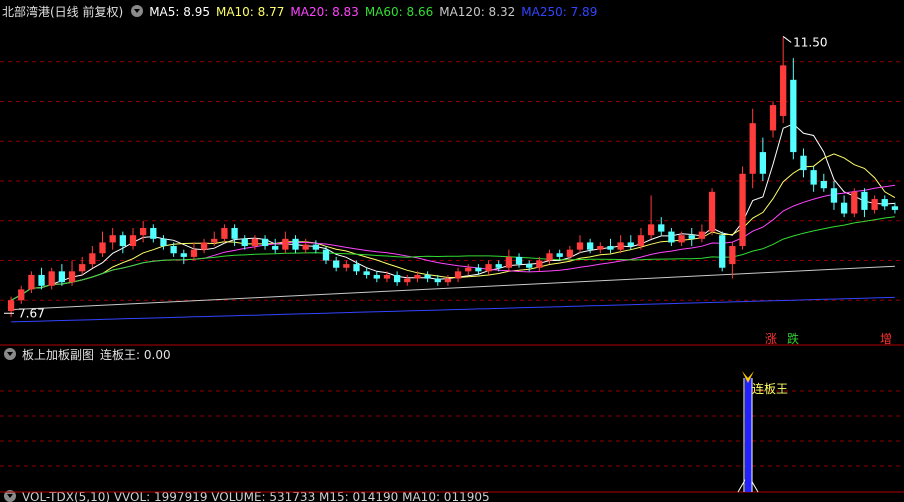 This screenshot has width=904, height=502. What do you see at coordinates (771, 338) in the screenshot?
I see `signal-badge: 涨` at bounding box center [771, 338].